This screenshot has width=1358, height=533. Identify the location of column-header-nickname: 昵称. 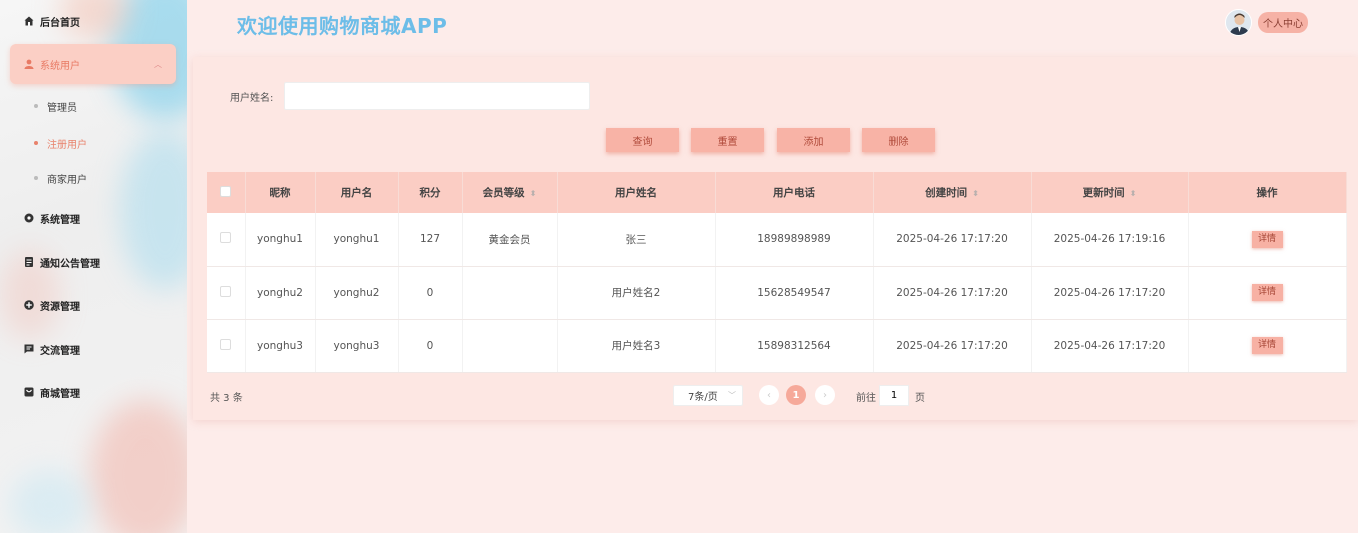
(280, 192).